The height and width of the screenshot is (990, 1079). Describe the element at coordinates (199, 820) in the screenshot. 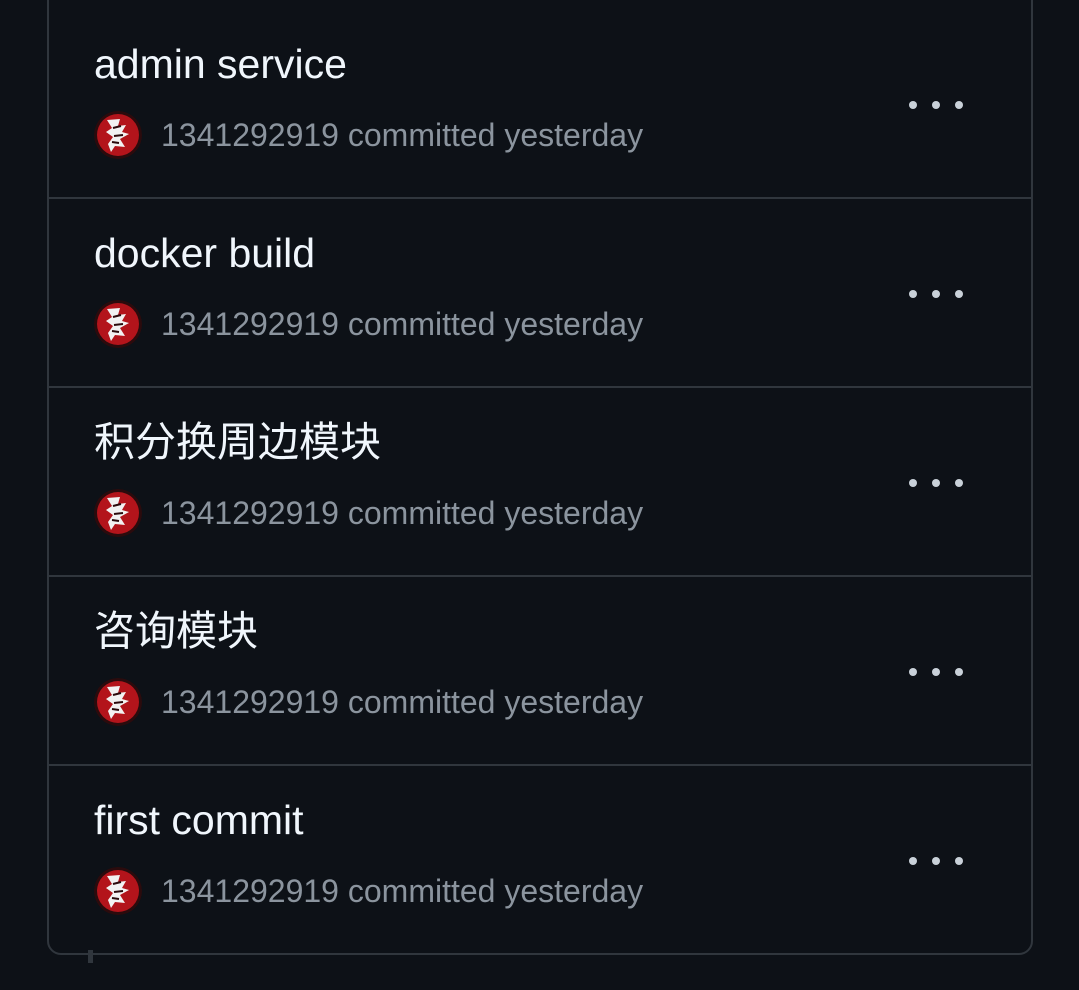

I see `commit-title: first commit` at that location.